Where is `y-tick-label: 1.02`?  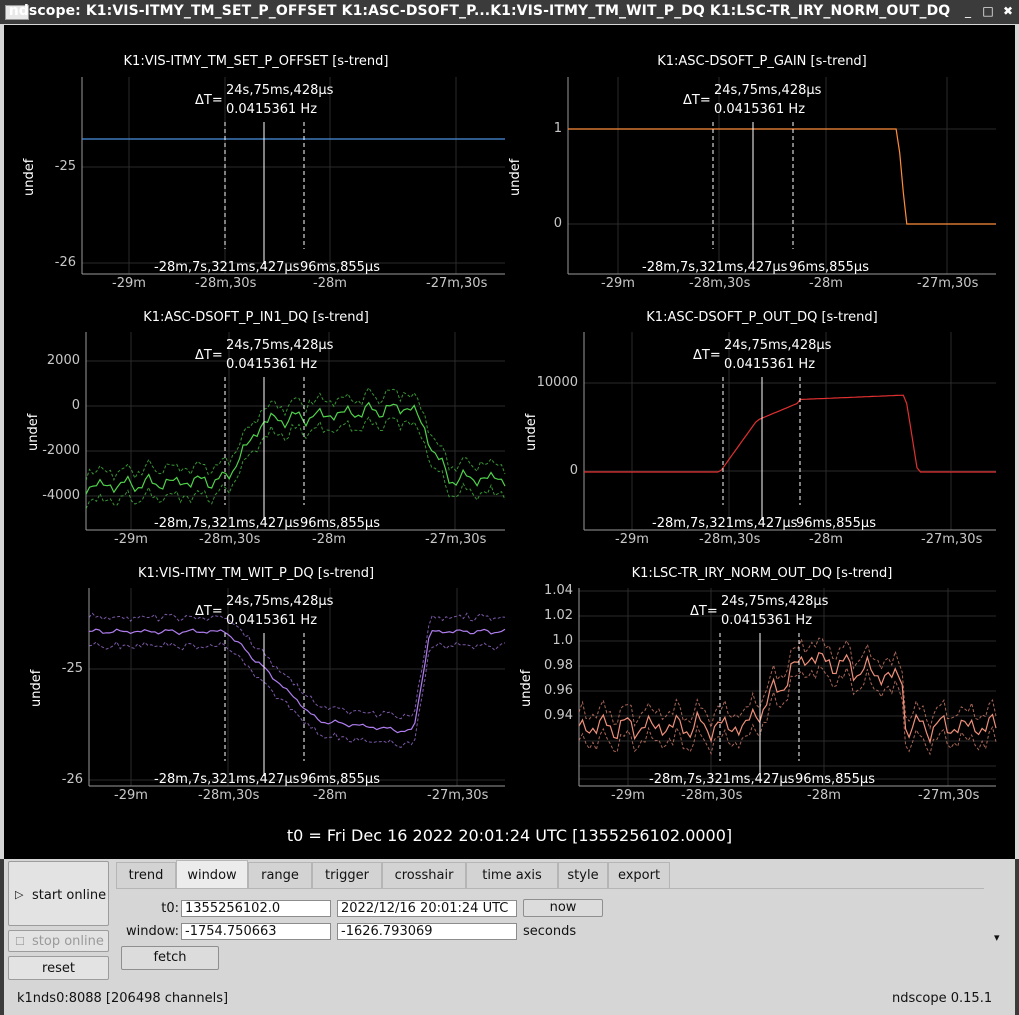
y-tick-label: 1.02 is located at coordinates (558, 615).